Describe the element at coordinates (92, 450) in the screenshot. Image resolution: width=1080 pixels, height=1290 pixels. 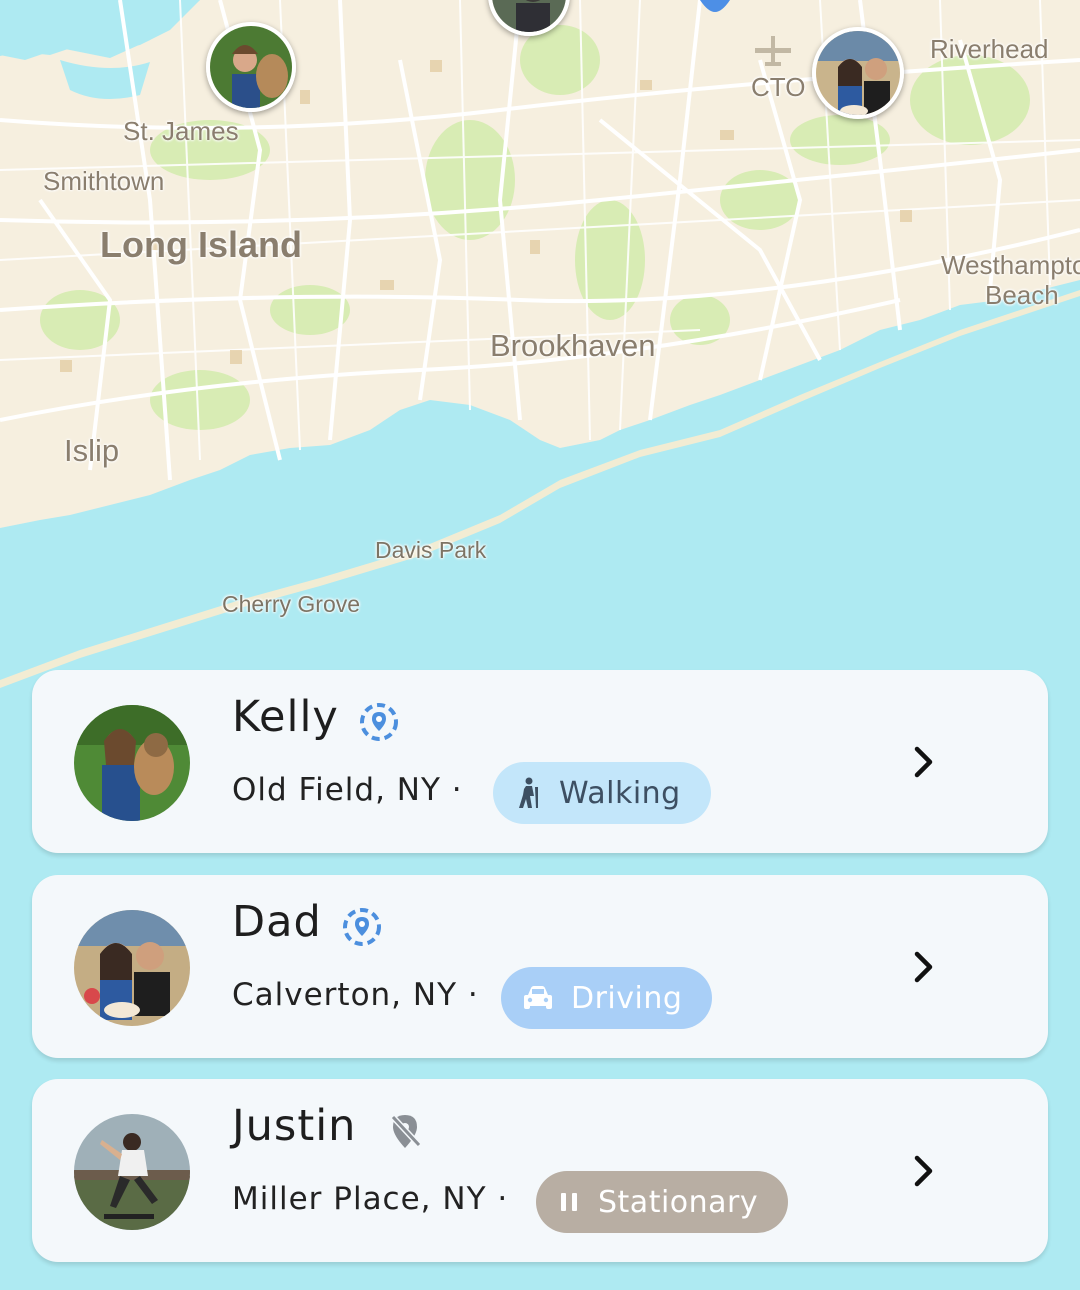
I see `map-label-islip: Islip` at that location.